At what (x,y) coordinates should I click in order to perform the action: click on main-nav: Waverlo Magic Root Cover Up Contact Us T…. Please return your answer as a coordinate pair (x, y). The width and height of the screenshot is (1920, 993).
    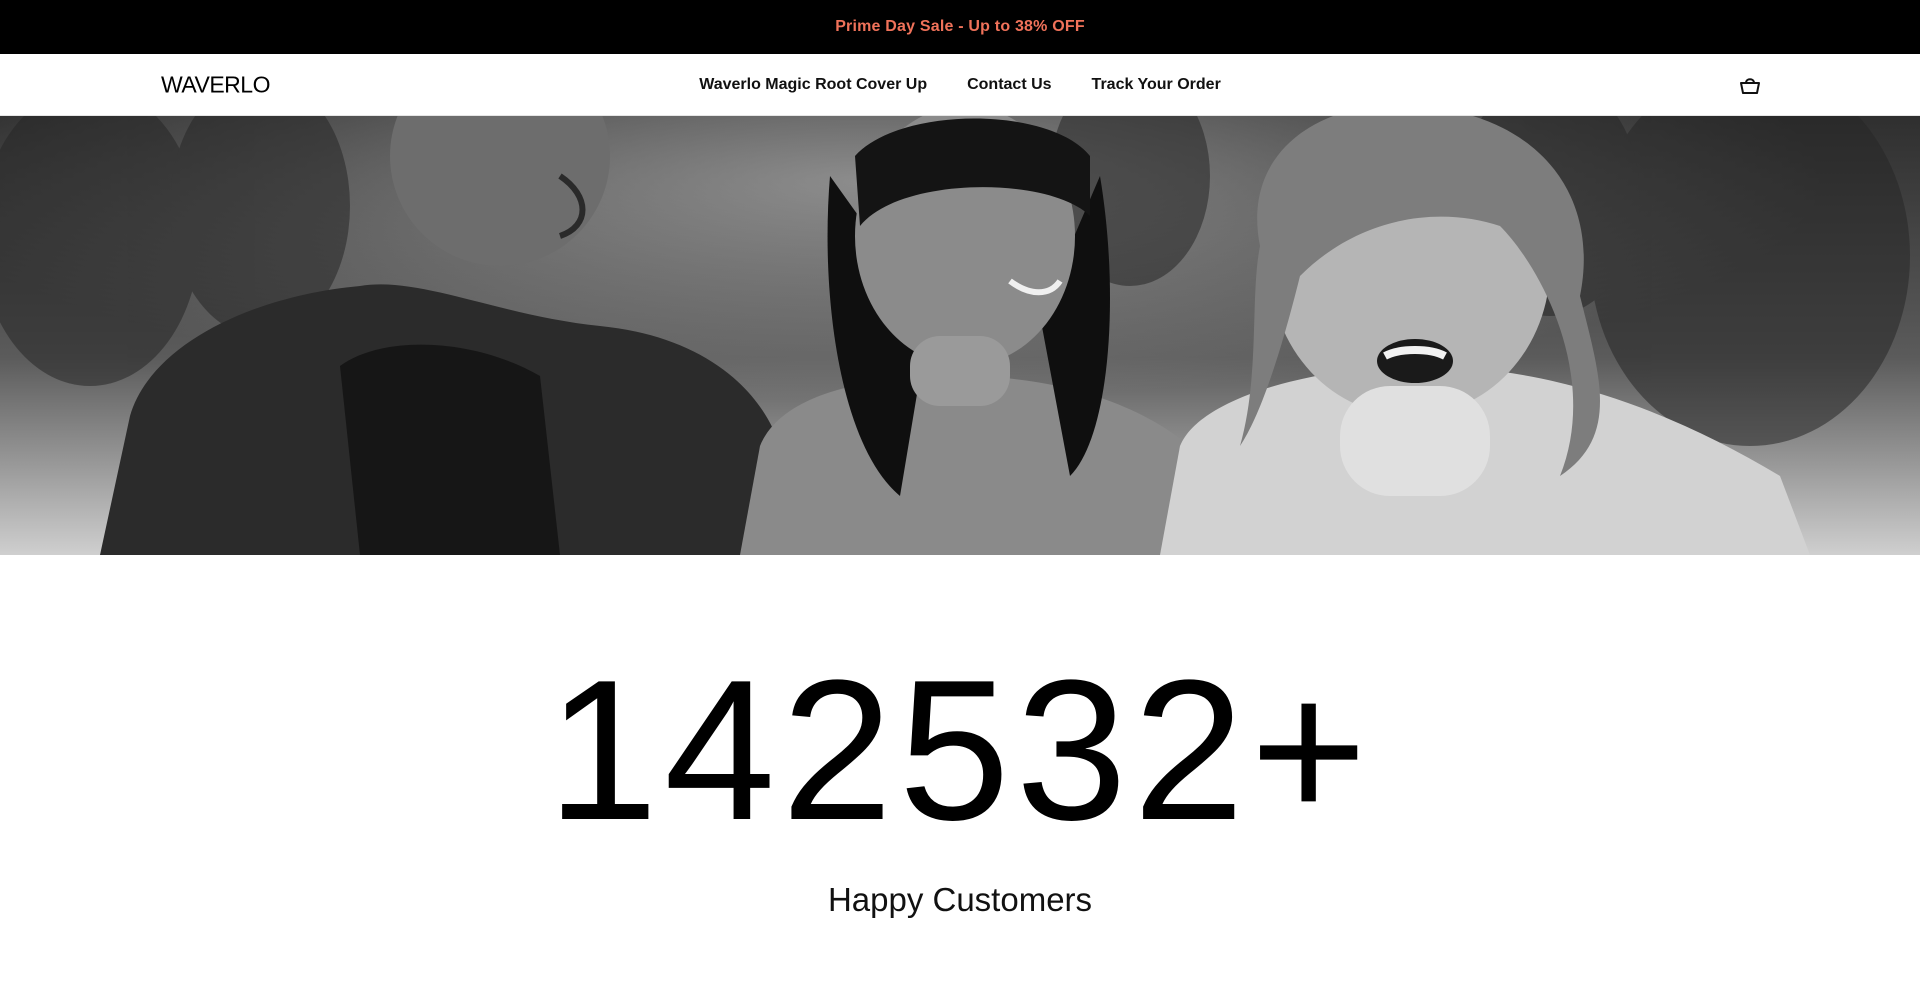
    Looking at the image, I should click on (960, 84).